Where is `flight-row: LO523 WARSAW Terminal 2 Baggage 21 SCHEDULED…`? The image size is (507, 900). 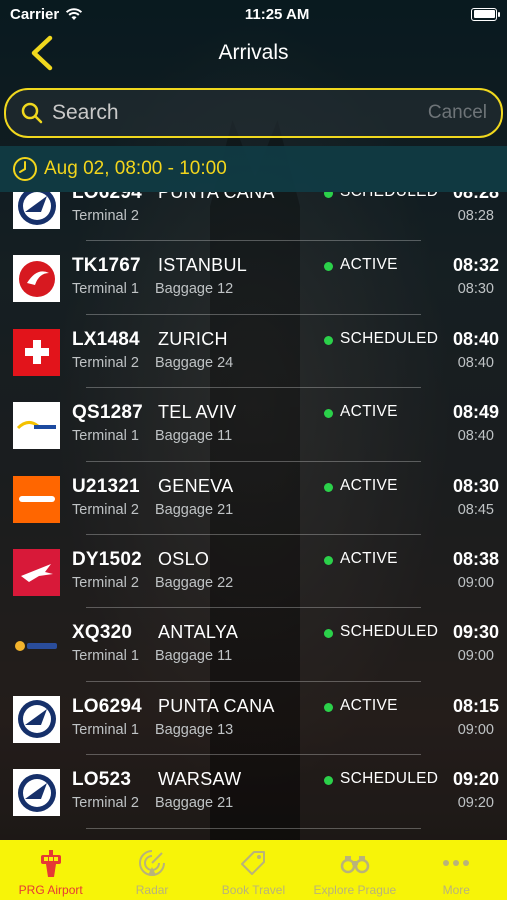
flight-row: LO523 WARSAW Terminal 2 Baggage 21 SCHEDULED… is located at coordinates (253, 792).